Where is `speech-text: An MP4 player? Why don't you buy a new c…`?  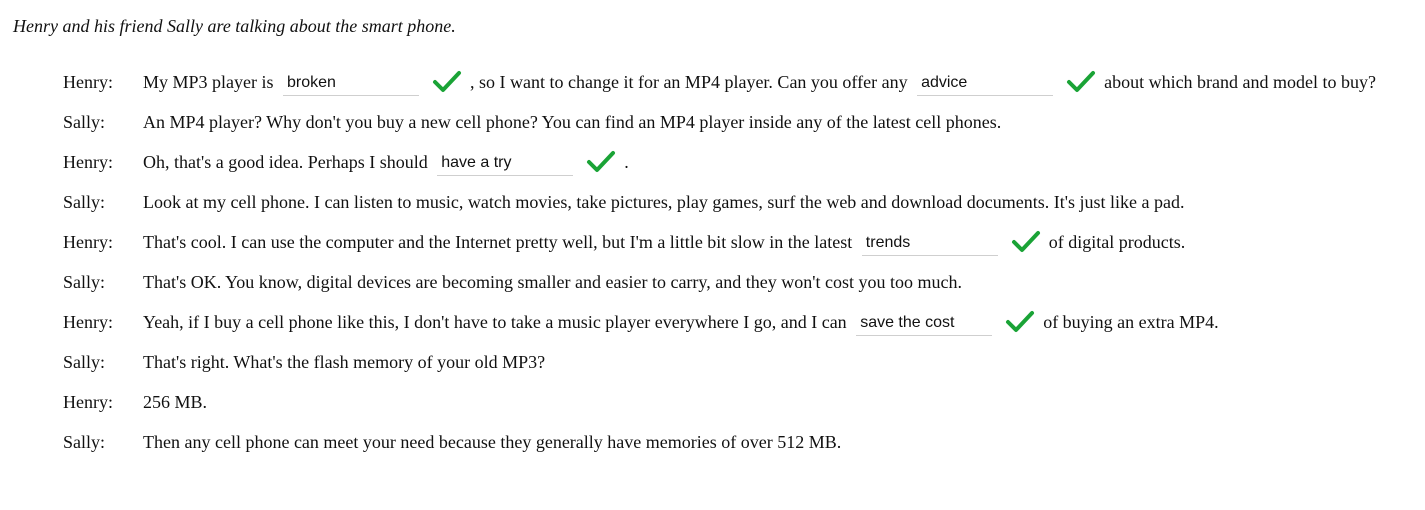
speech-text: An MP4 player? Why don't you buy a new c… is located at coordinates (779, 122).